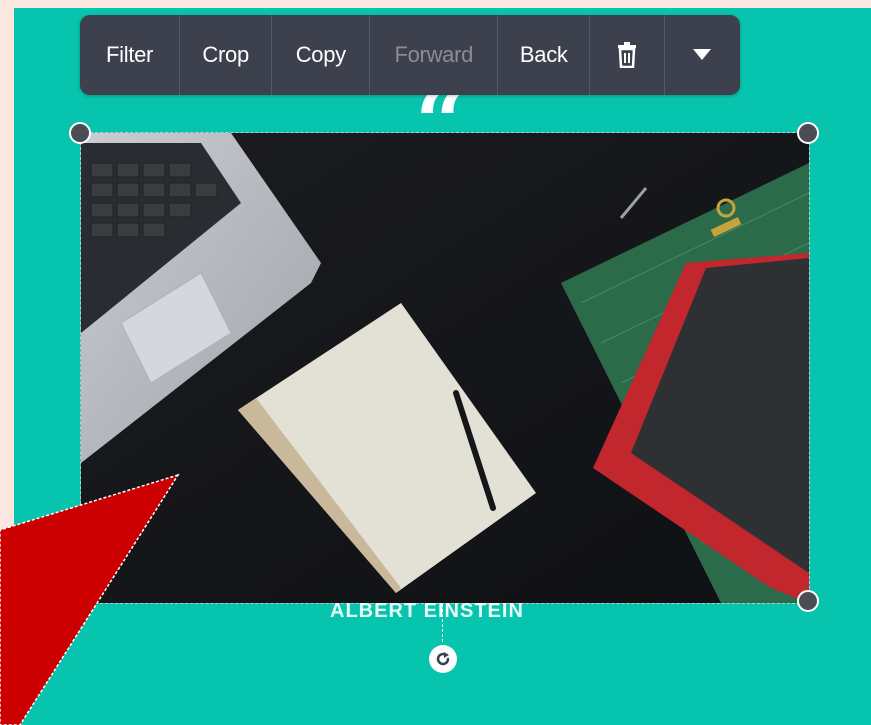 The width and height of the screenshot is (871, 725). What do you see at coordinates (226, 55) in the screenshot?
I see `crop-button: Crop` at bounding box center [226, 55].